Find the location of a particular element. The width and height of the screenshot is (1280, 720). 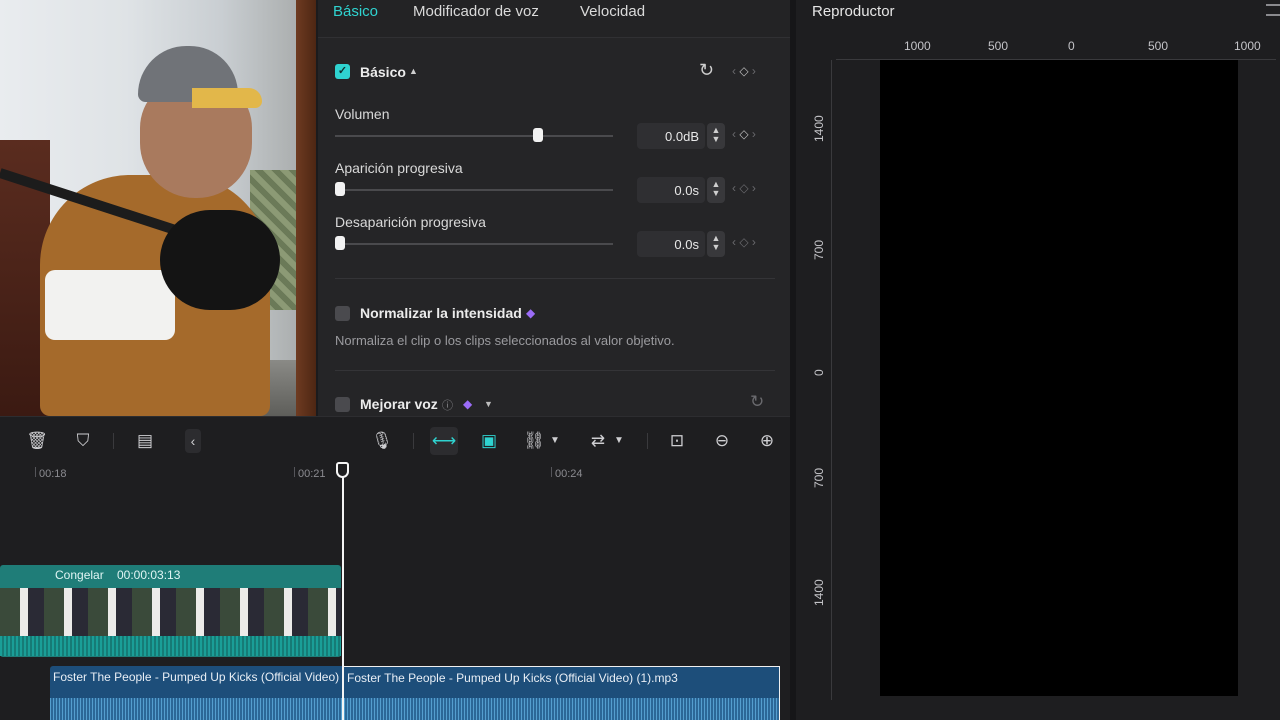

ruler-label: 00:21 is located at coordinates (312, 474).